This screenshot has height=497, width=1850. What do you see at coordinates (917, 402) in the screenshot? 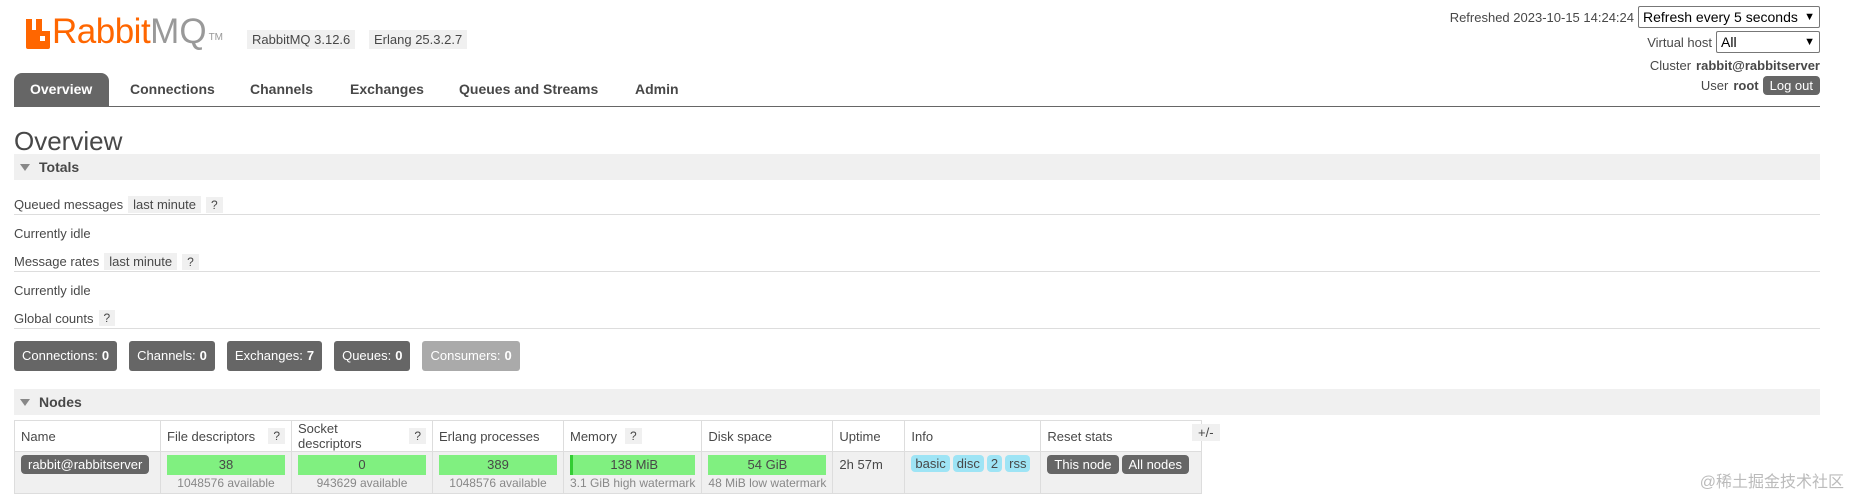
I see `nodes-section-header: Nodes` at bounding box center [917, 402].